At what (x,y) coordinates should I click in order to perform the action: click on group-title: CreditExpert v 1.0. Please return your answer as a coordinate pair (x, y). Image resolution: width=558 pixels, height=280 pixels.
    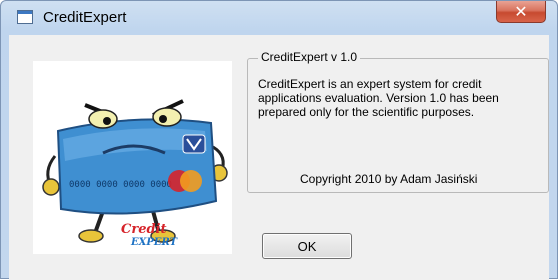
    Looking at the image, I should click on (309, 57).